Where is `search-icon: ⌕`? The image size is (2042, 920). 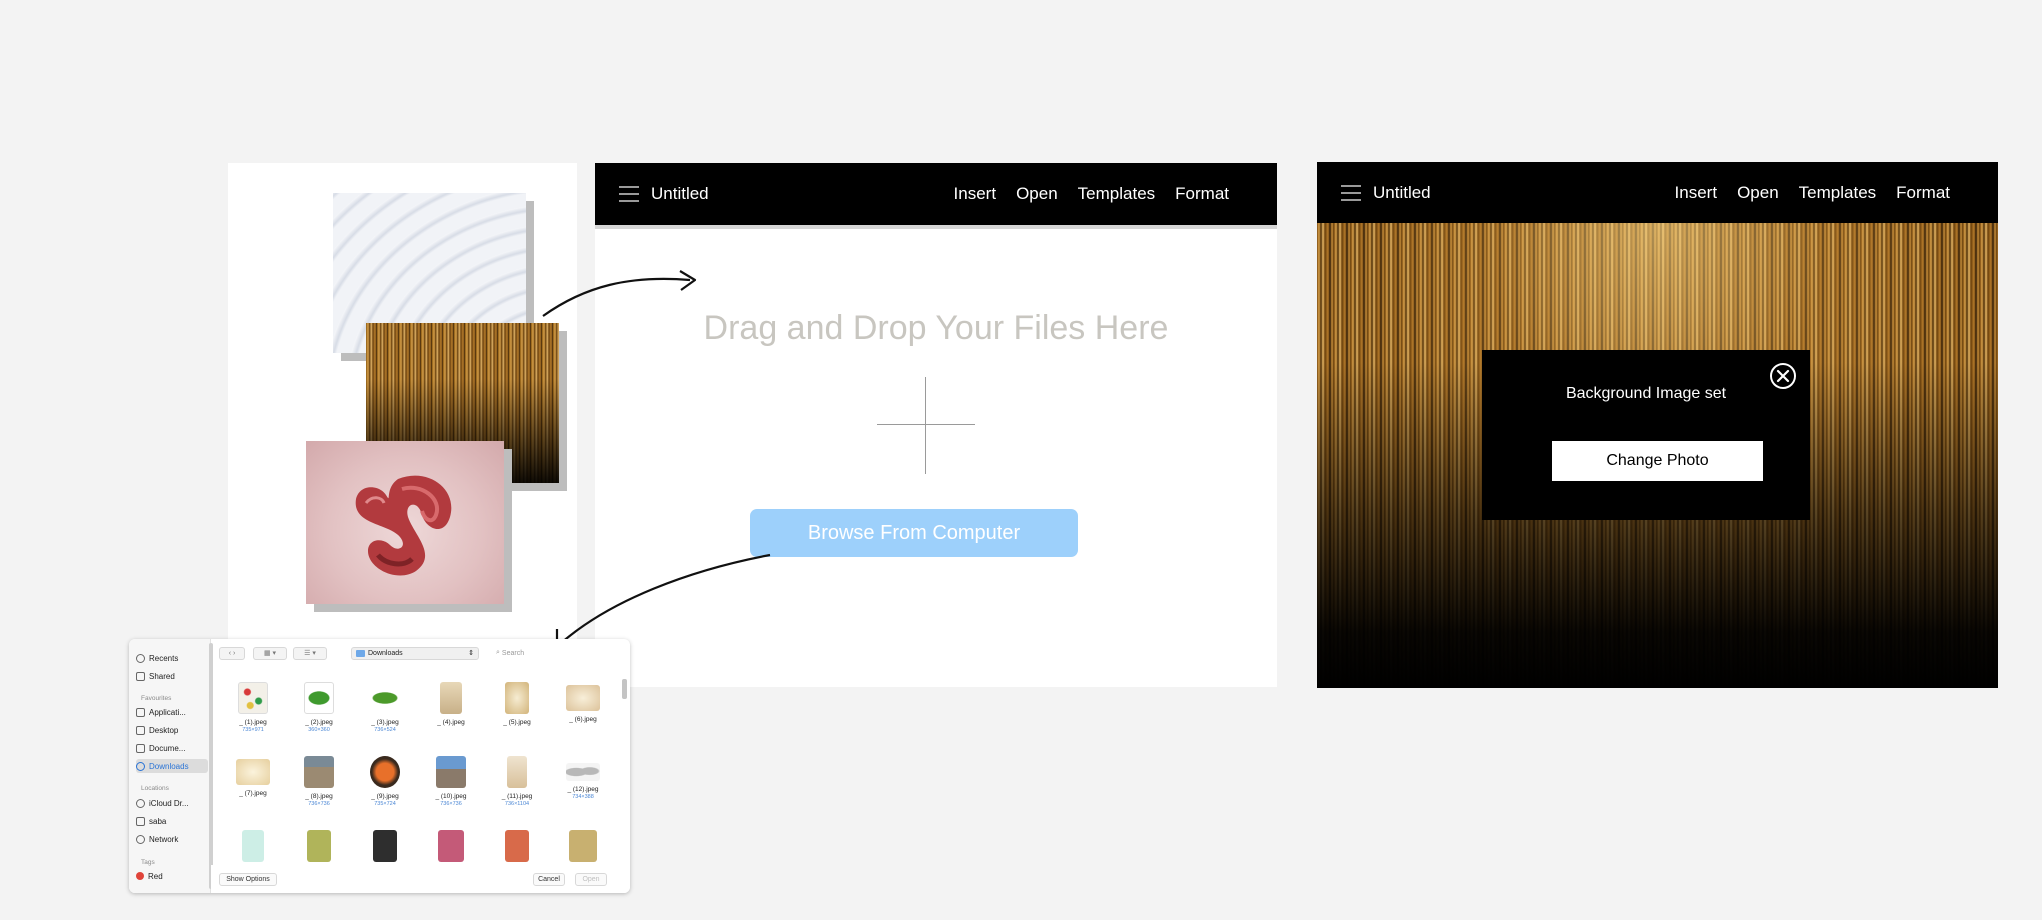 search-icon: ⌕ is located at coordinates (498, 652).